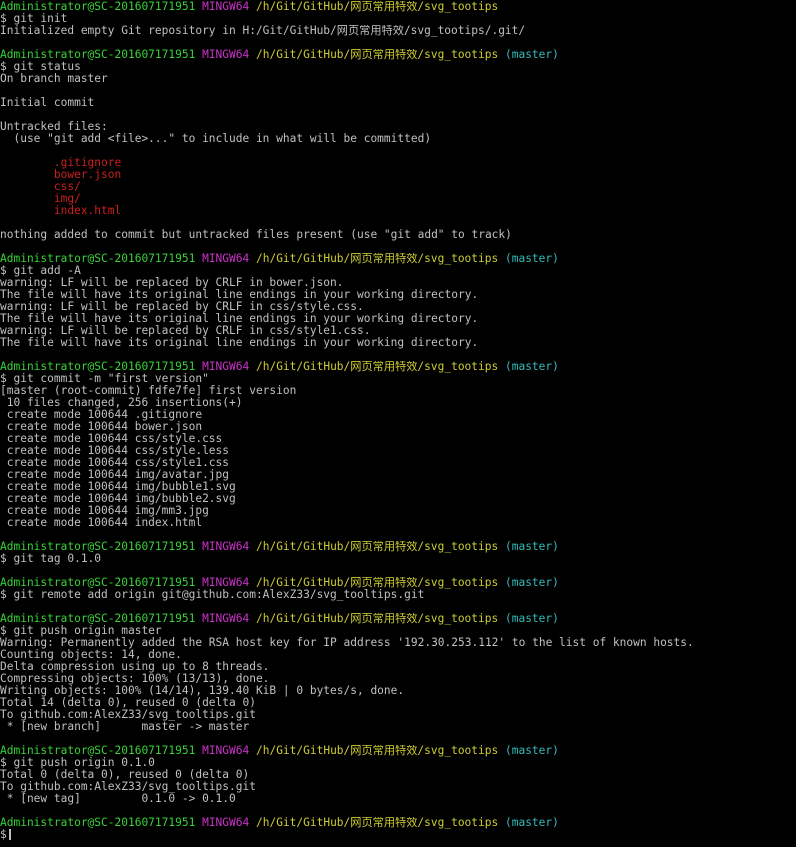  Describe the element at coordinates (398, 451) in the screenshot. I see `output-line: create mode 100644 css/style.less` at that location.